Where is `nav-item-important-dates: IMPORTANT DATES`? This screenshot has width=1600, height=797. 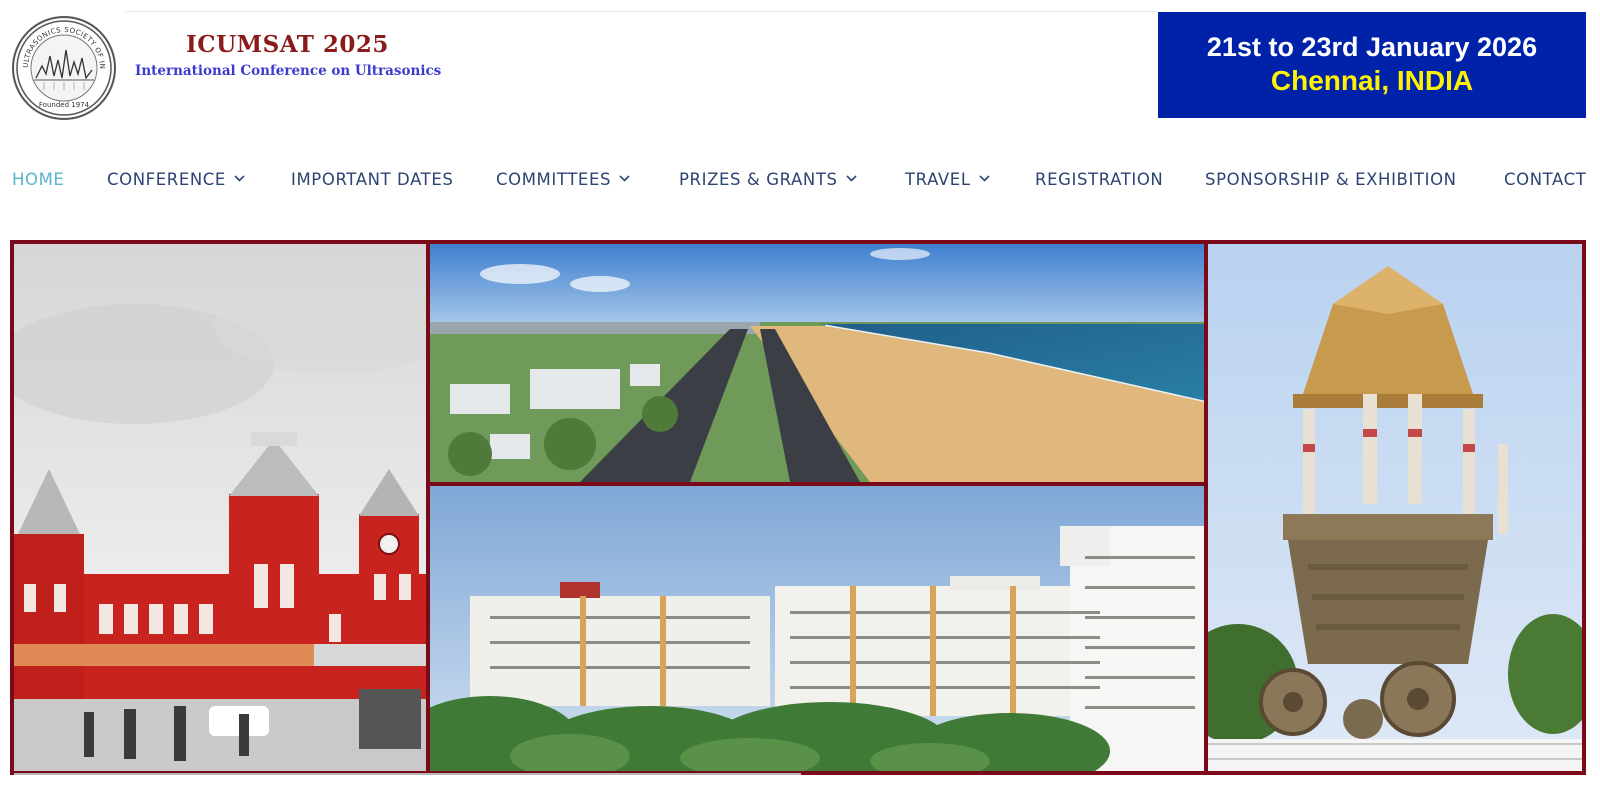
nav-item-important-dates: IMPORTANT DATES is located at coordinates (372, 180).